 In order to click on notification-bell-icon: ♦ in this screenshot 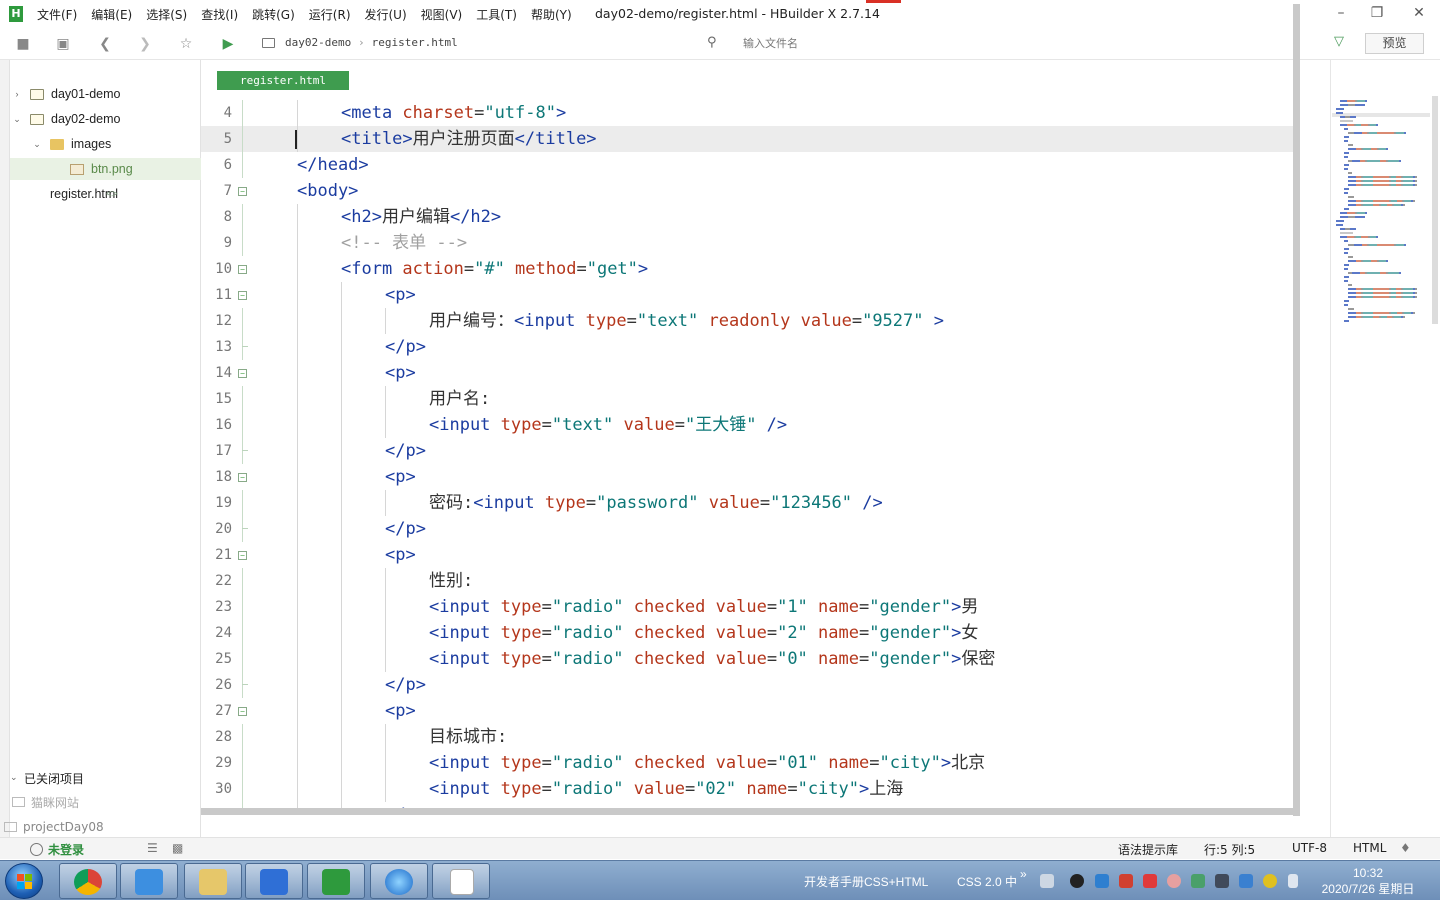, I will do `click(1405, 848)`.